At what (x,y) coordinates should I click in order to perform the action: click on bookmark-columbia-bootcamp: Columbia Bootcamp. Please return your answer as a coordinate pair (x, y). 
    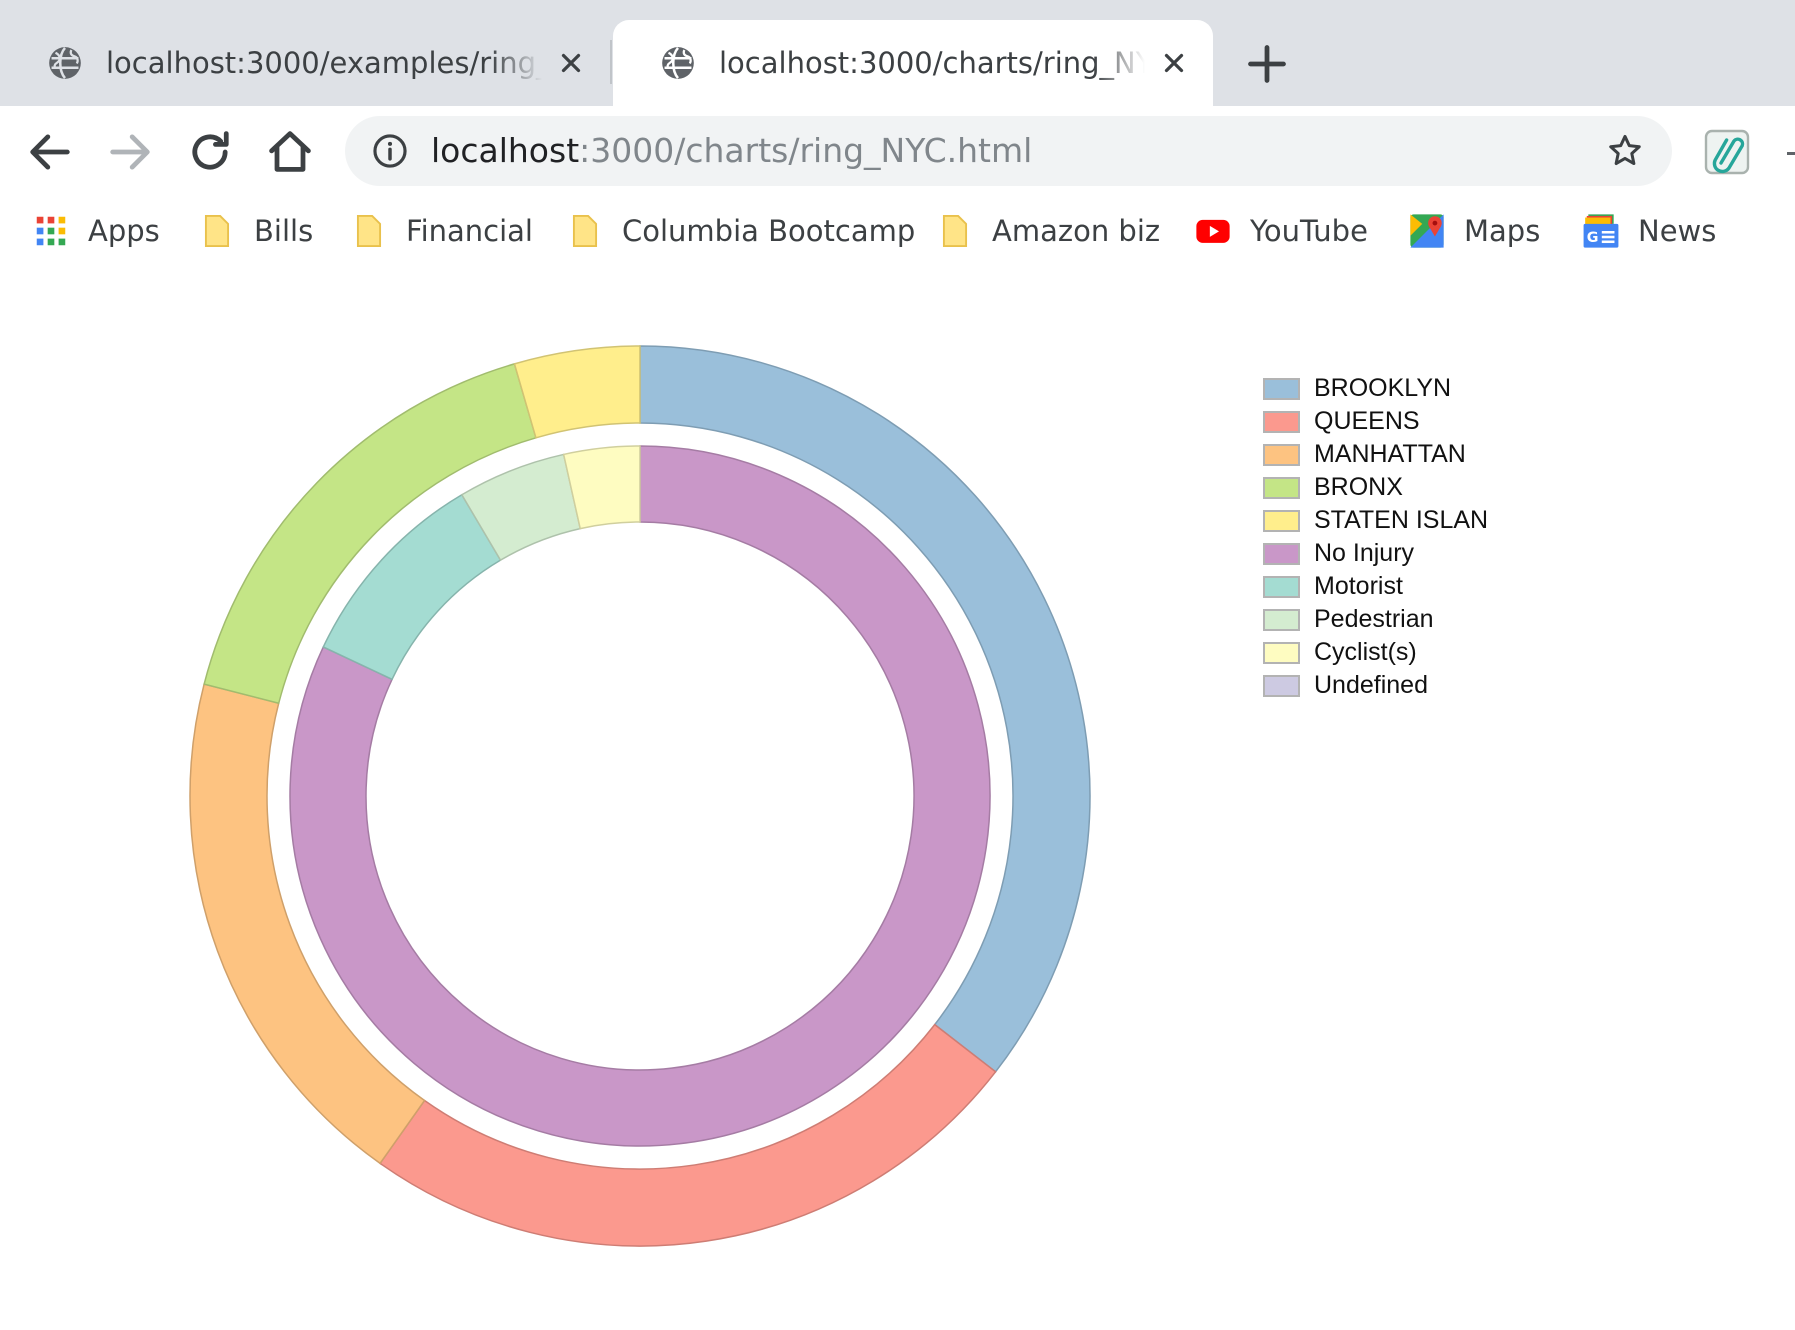
    Looking at the image, I should click on (740, 231).